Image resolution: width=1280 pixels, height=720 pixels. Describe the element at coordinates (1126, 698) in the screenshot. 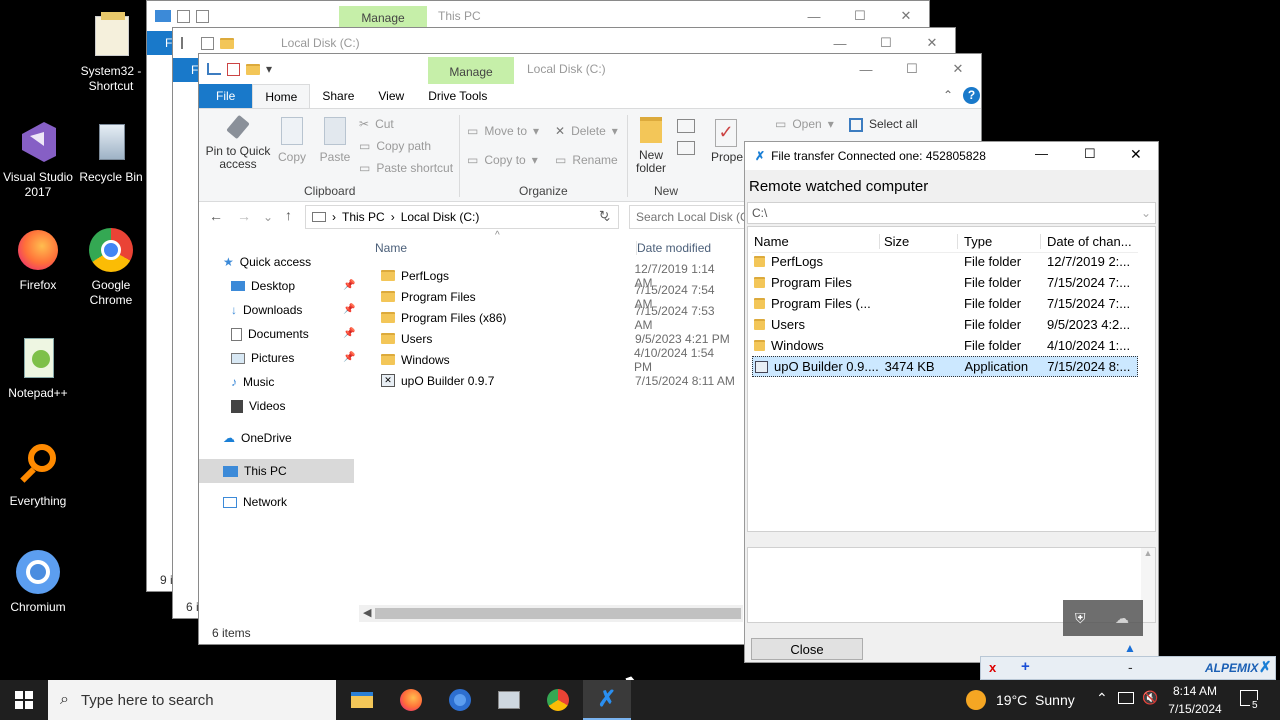

I see `network-tray-icon` at that location.